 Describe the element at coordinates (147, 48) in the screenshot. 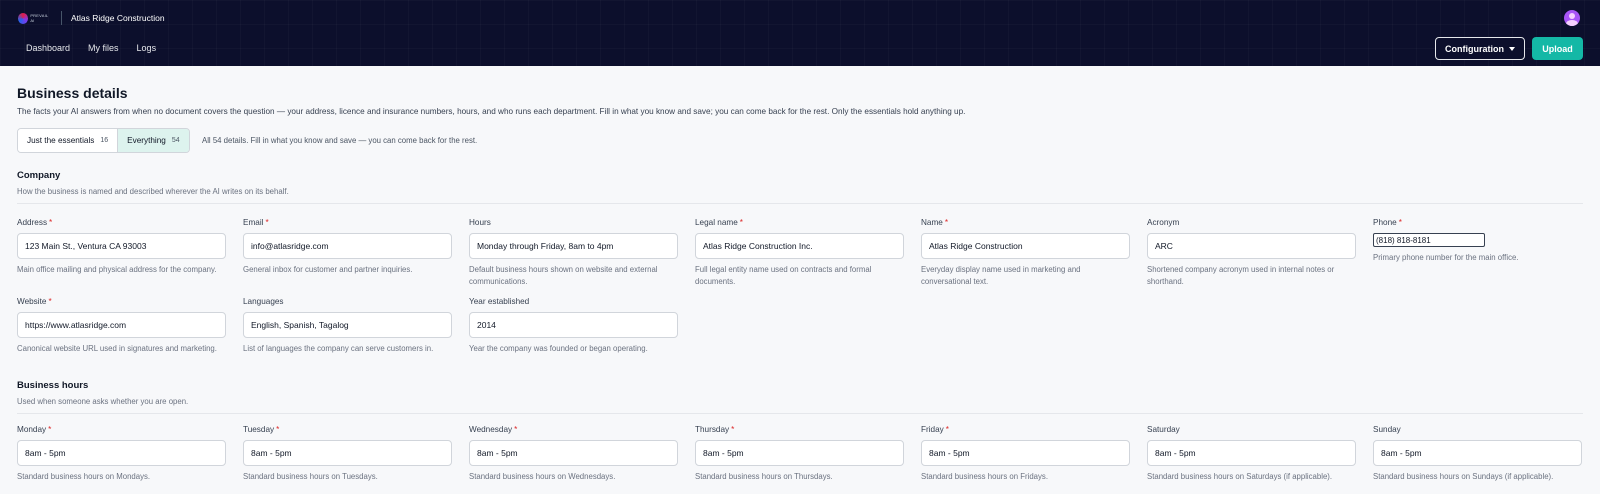

I see `nav-logs: Logs` at that location.